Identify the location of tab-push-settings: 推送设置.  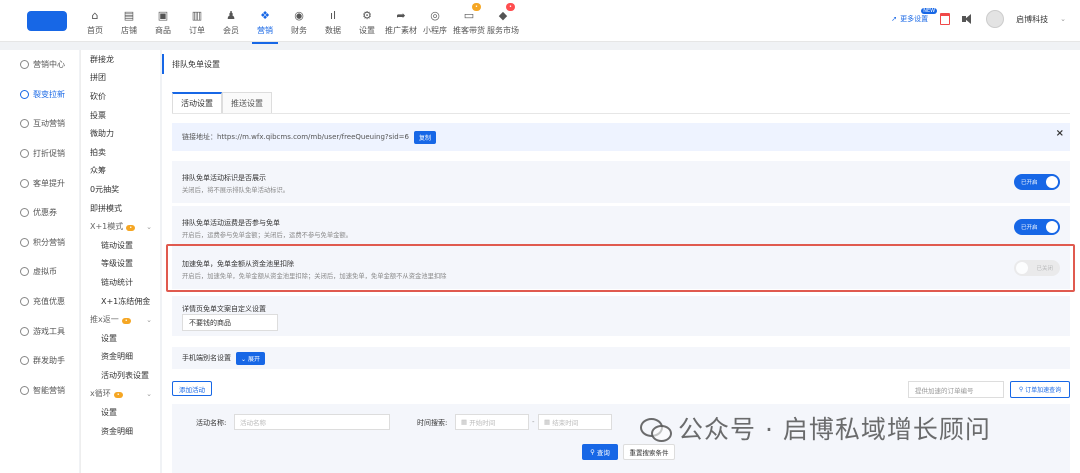
(247, 103).